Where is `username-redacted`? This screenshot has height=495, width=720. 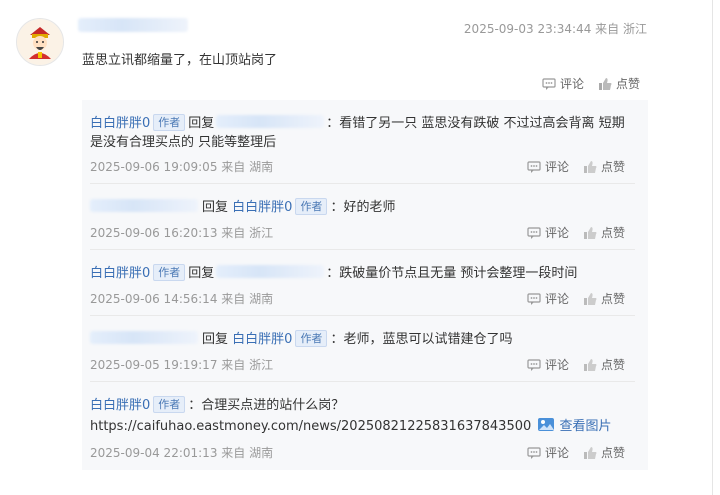
username-redacted is located at coordinates (133, 25).